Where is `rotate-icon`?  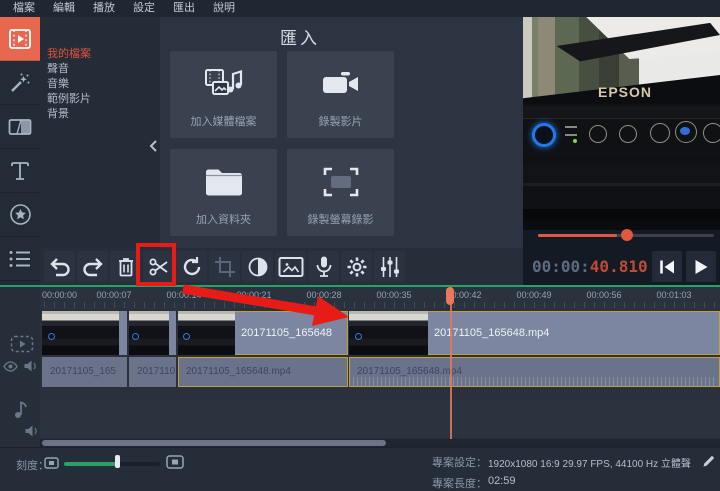
rotate-icon is located at coordinates (192, 267).